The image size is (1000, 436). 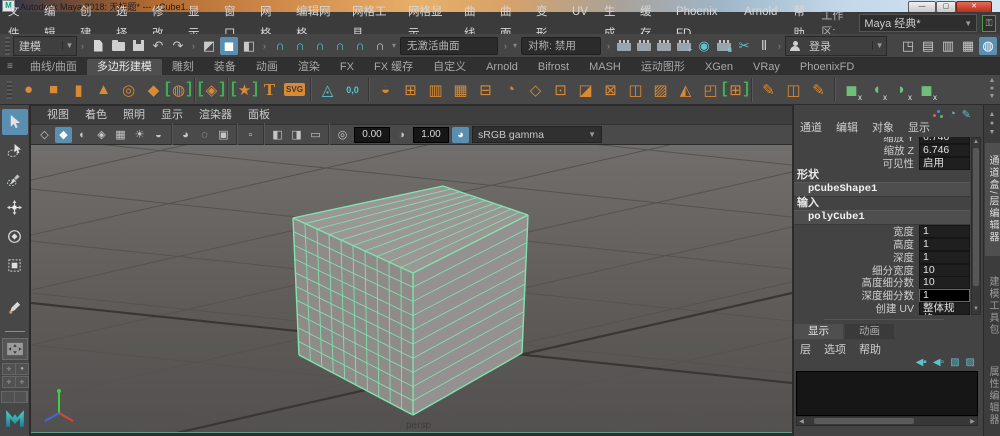 What do you see at coordinates (635, 90) in the screenshot?
I see `bridge-icon: ◫` at bounding box center [635, 90].